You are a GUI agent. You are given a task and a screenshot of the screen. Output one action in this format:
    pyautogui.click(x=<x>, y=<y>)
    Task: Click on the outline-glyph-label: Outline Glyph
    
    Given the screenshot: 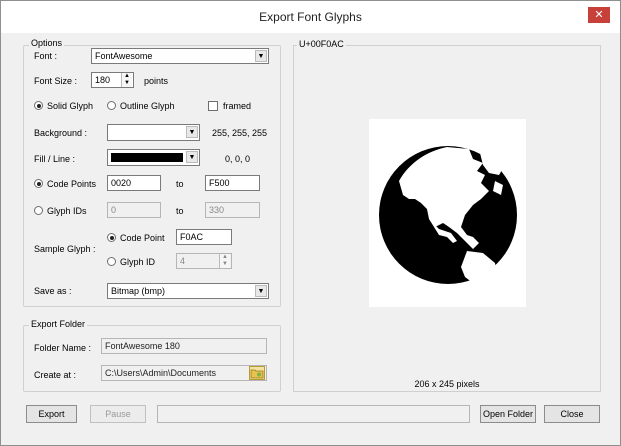 What is the action you would take?
    pyautogui.click(x=147, y=106)
    